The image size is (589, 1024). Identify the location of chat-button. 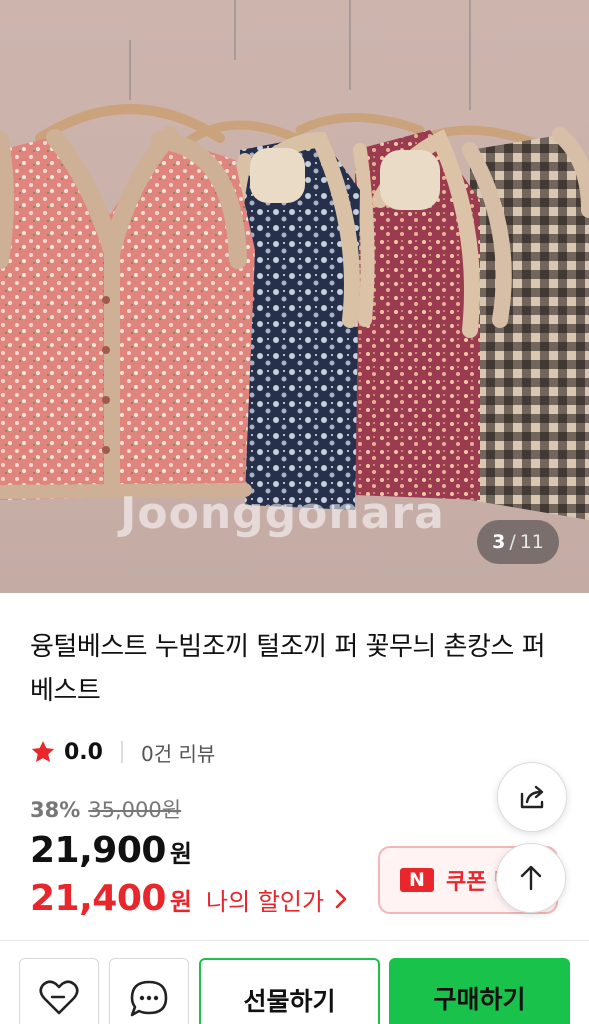
(149, 991).